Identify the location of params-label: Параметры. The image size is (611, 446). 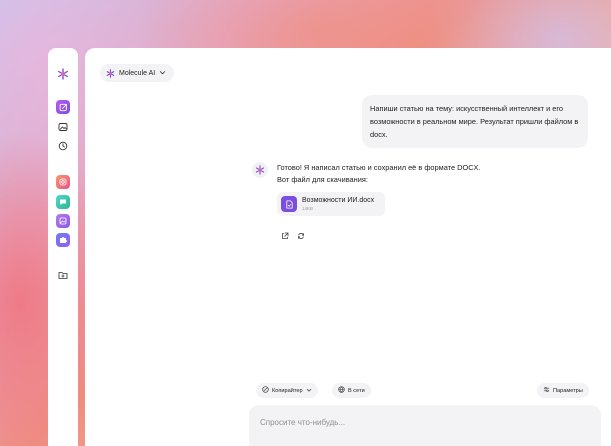
(568, 390).